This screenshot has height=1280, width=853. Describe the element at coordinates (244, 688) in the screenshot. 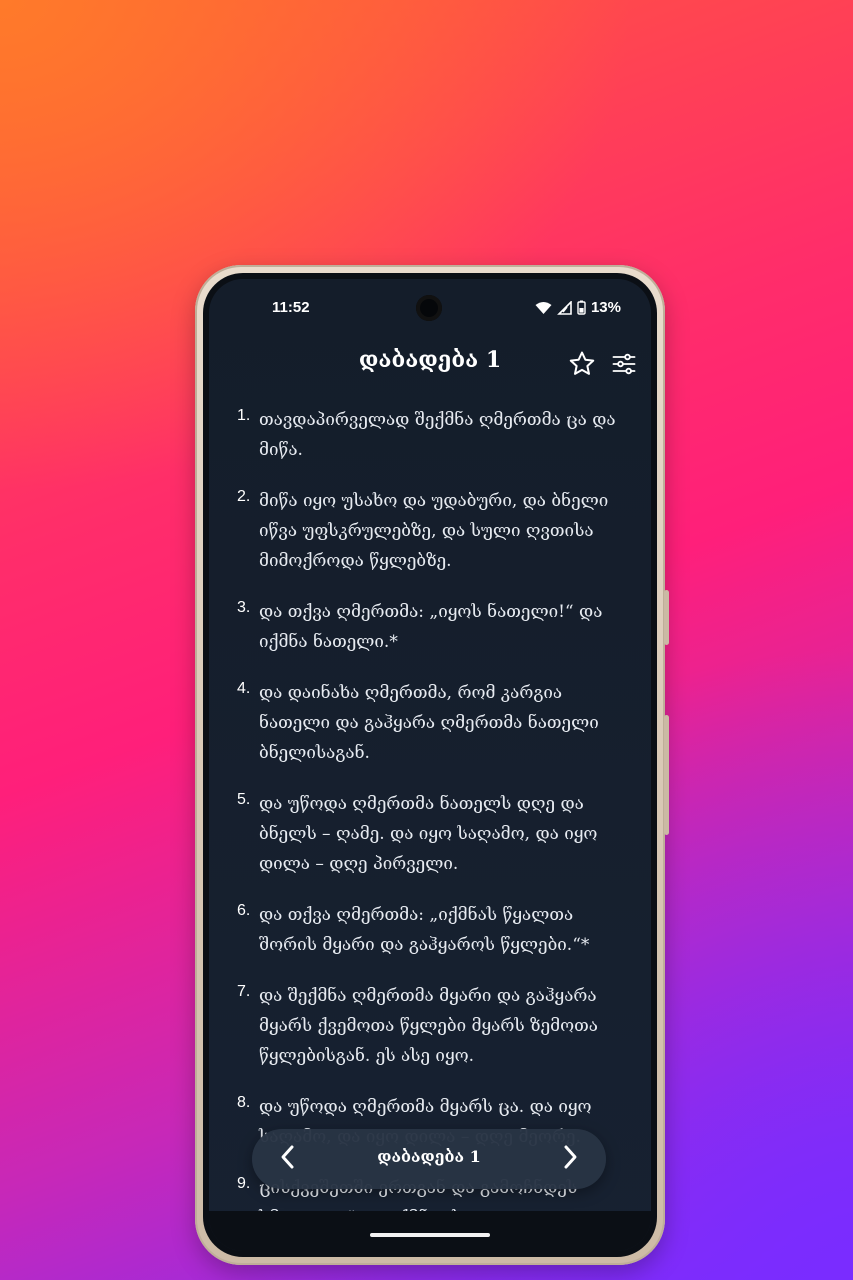

I see `verse-number: 4.` at that location.